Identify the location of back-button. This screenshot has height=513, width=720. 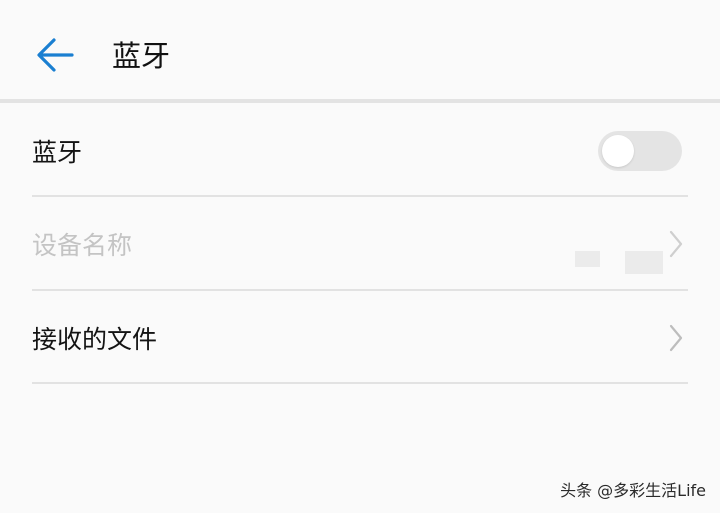
(55, 55).